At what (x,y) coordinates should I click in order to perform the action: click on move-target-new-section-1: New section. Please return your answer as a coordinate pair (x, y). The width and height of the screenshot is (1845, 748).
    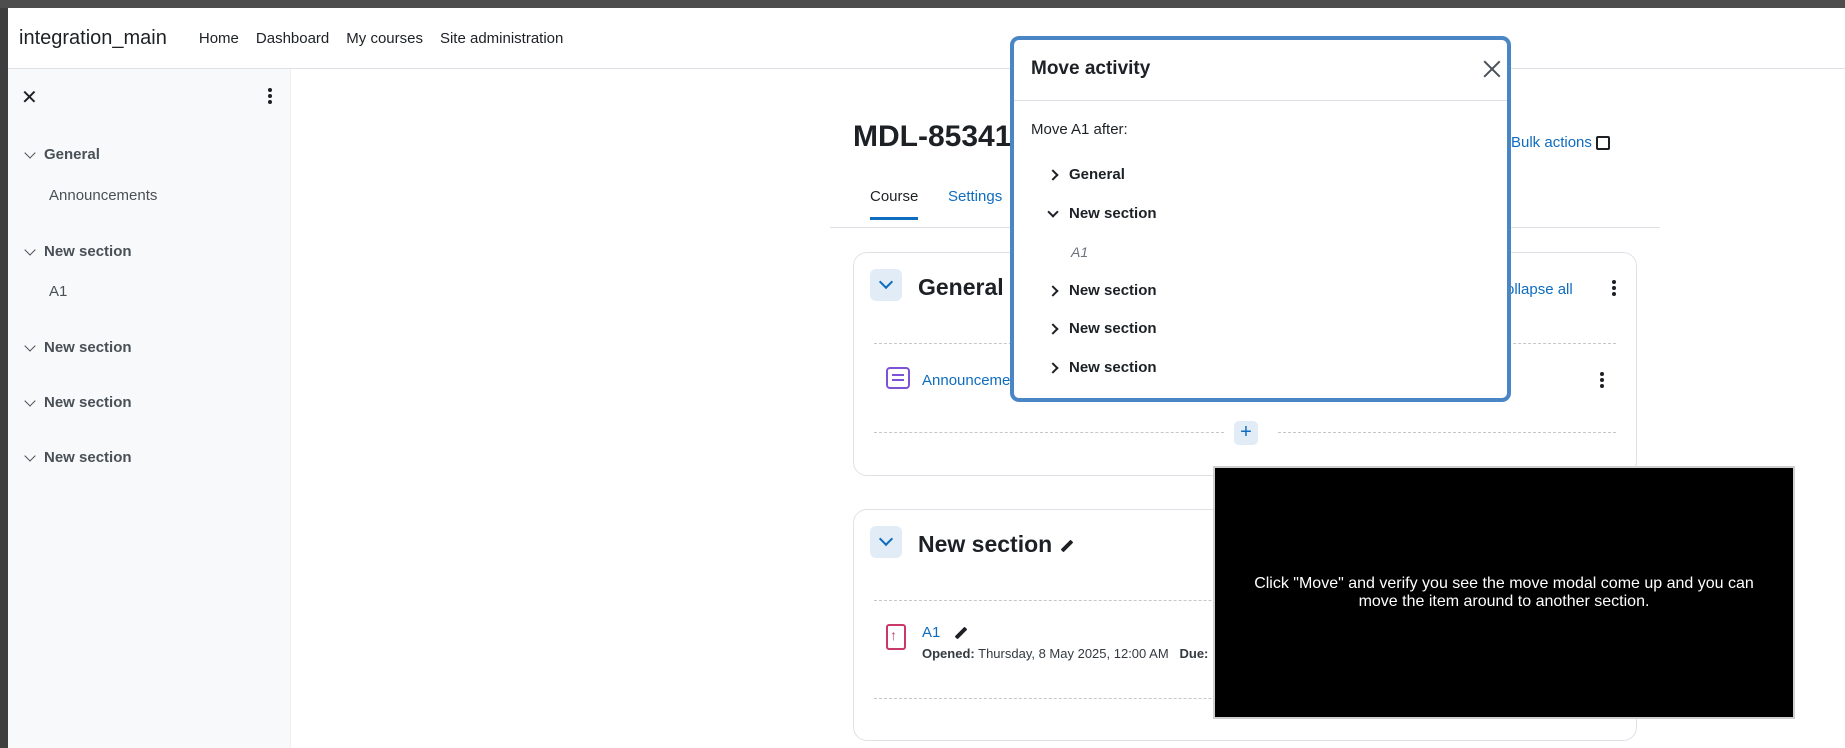
    Looking at the image, I should click on (1102, 213).